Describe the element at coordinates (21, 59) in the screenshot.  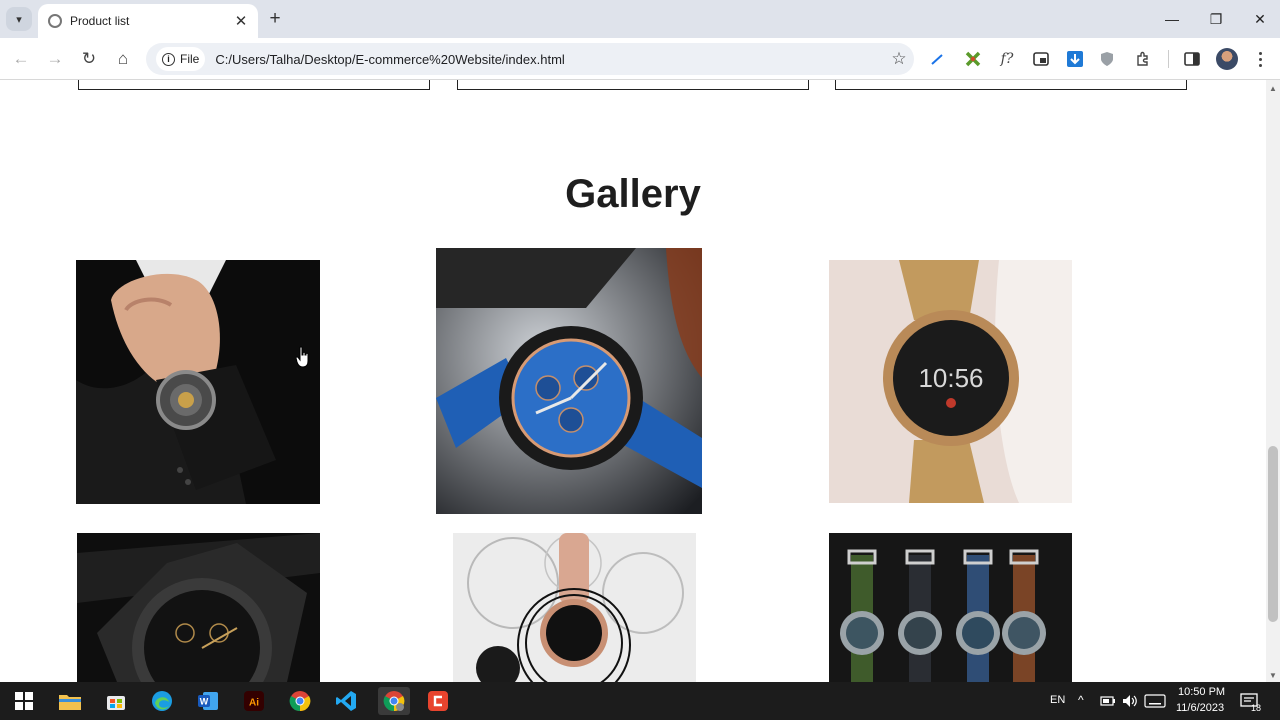
I see `back-button: ←` at that location.